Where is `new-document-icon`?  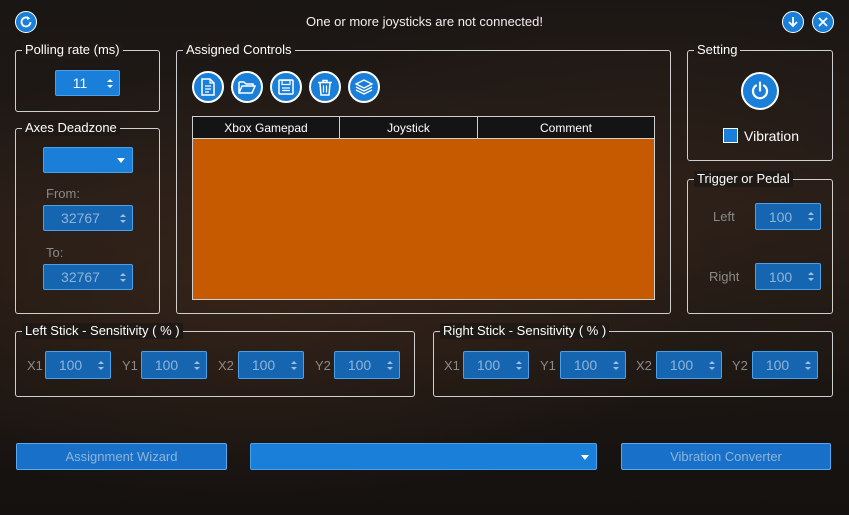 new-document-icon is located at coordinates (208, 87).